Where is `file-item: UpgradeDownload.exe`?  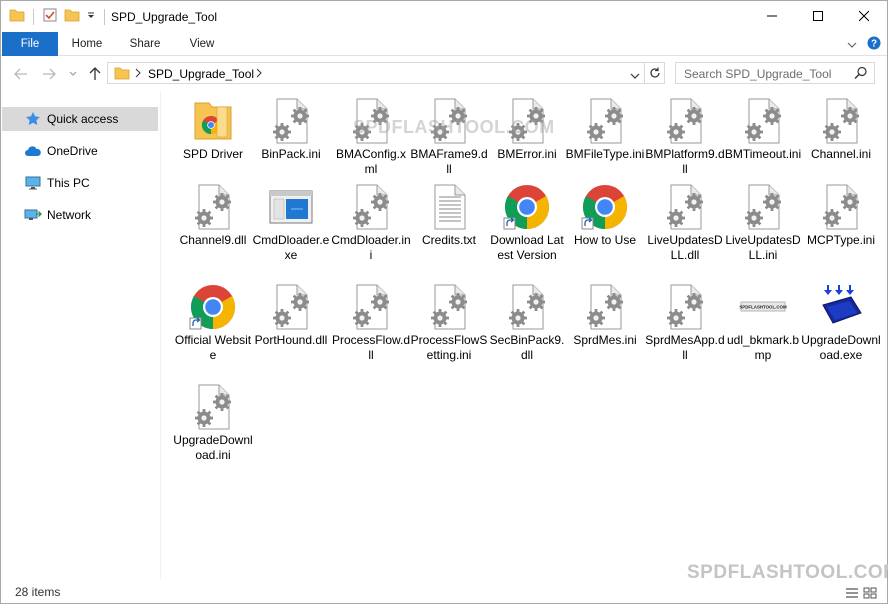 file-item: UpgradeDownload.exe is located at coordinates (841, 323).